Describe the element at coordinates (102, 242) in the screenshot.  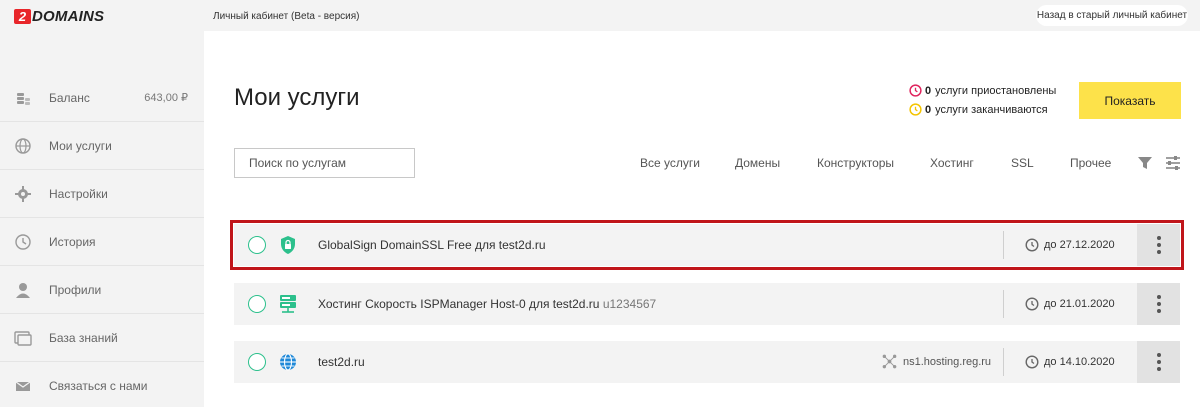
I see `sidebar-item-history: История` at that location.